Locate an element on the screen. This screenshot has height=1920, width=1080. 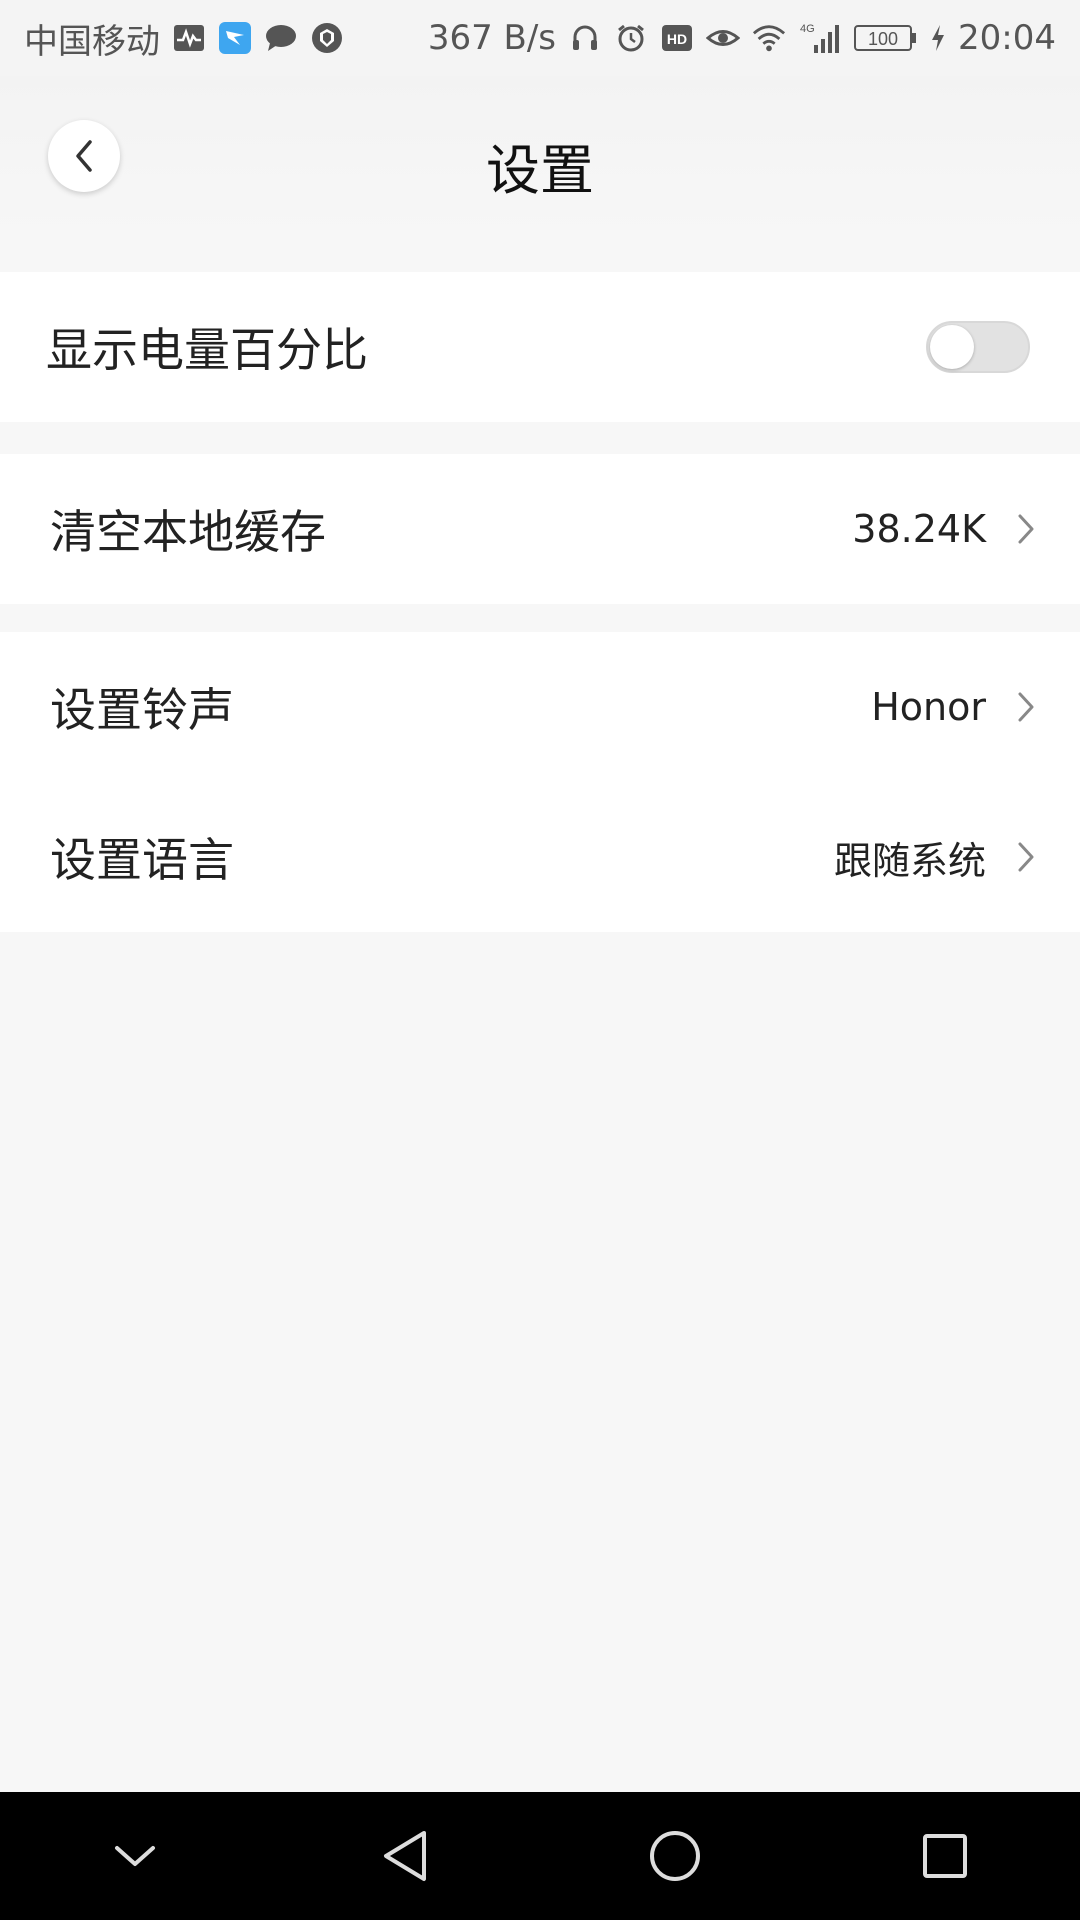
clear-cache-label: 清空本地缓存 is located at coordinates (188, 532).